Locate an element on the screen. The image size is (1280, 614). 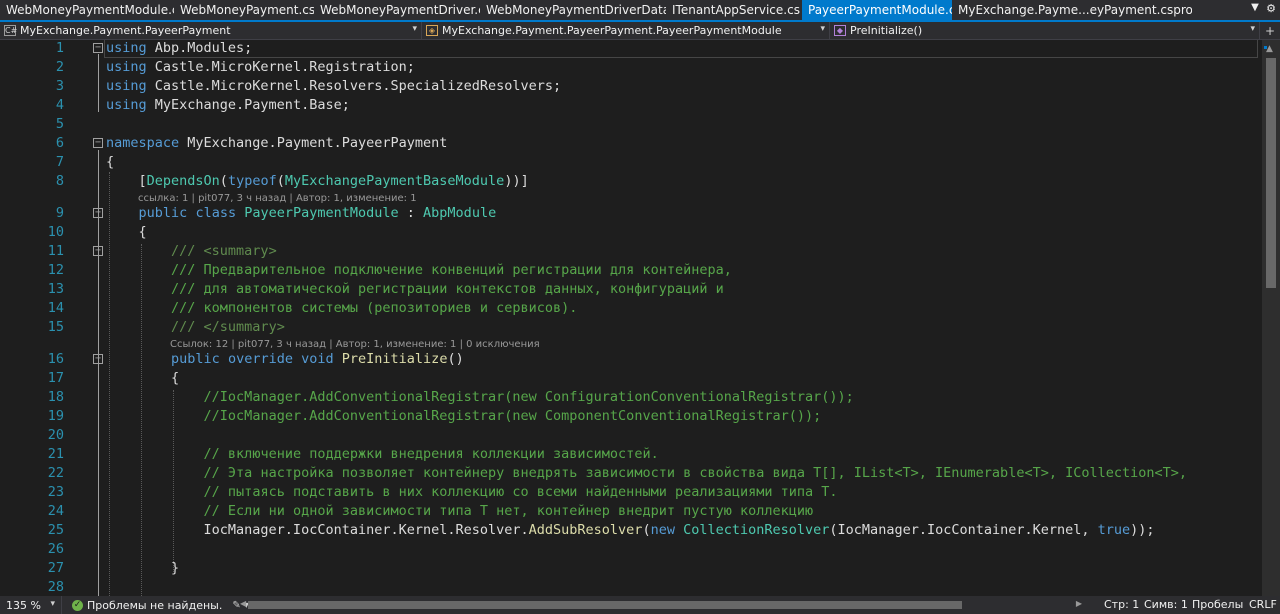
code-line: 11 − /// <summary> is located at coordinates (631, 251).